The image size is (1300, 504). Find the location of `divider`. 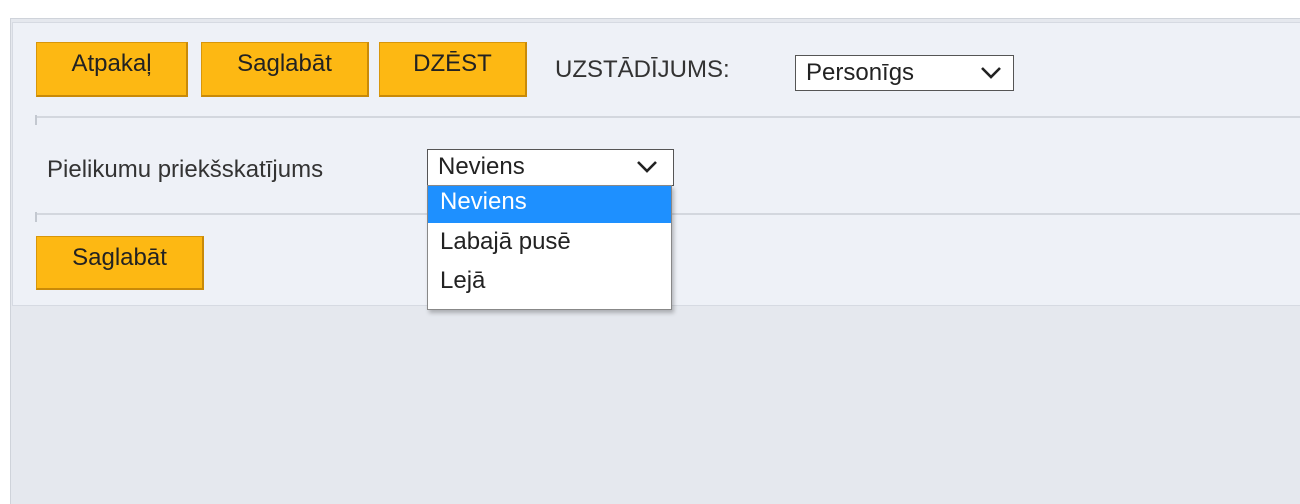

divider is located at coordinates (667, 120).